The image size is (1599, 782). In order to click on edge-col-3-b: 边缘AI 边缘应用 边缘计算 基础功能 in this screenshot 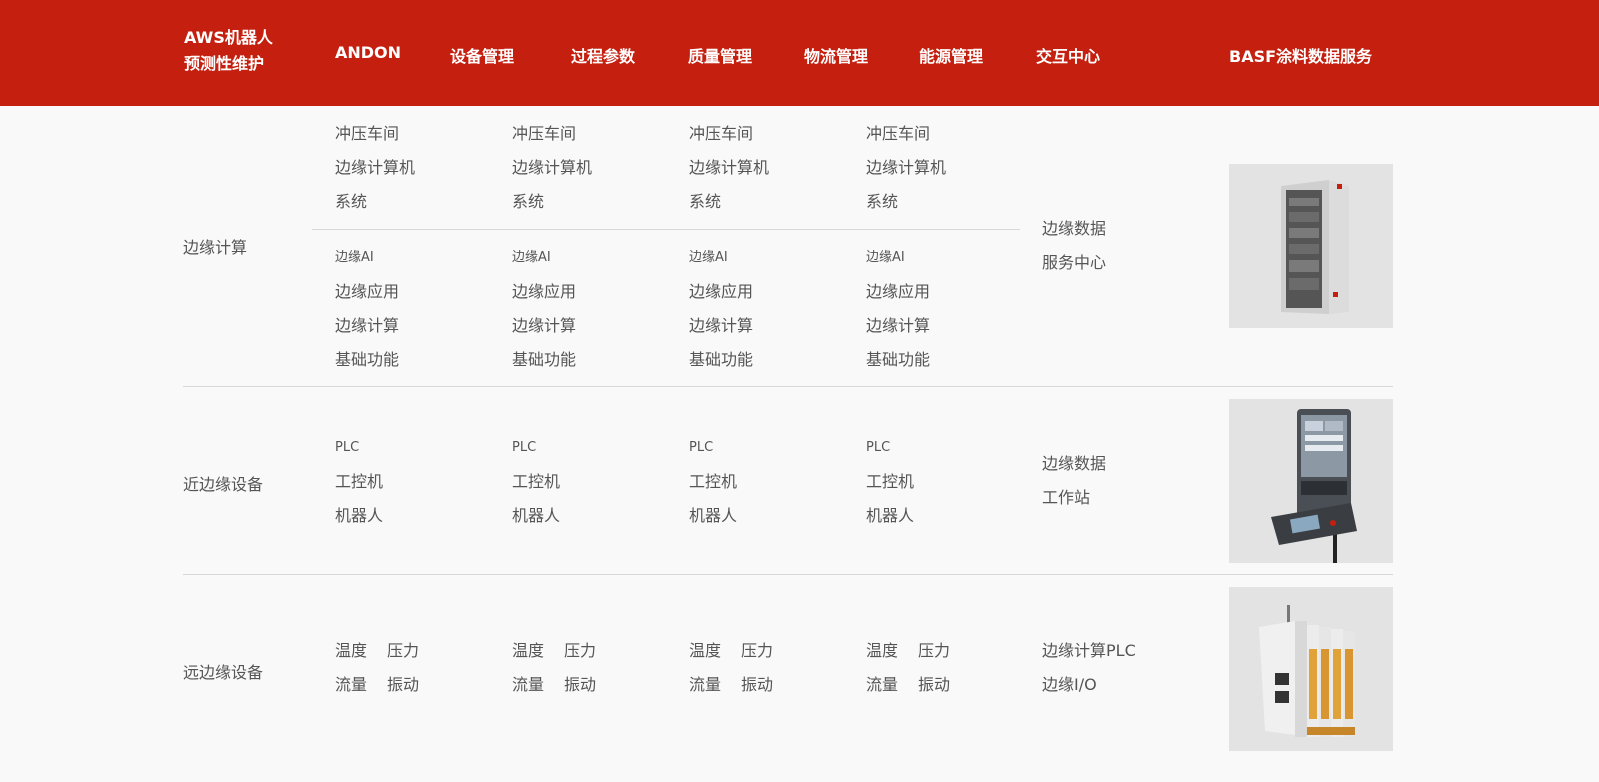, I will do `click(774, 309)`.